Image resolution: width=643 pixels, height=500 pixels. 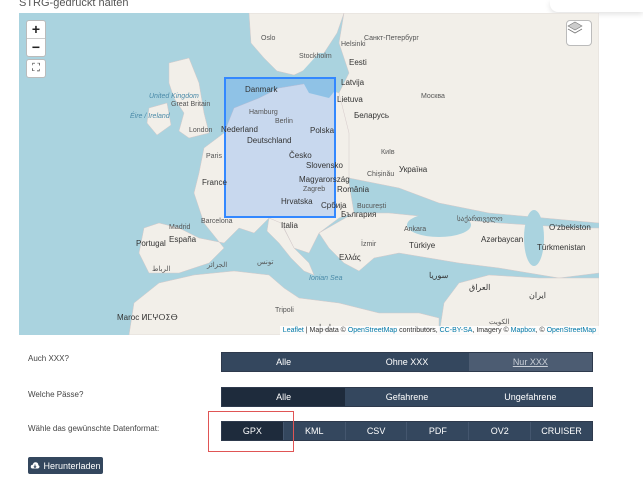 What do you see at coordinates (56, 394) in the screenshot?
I see `paesse-question-label: Welche Pässe?` at bounding box center [56, 394].